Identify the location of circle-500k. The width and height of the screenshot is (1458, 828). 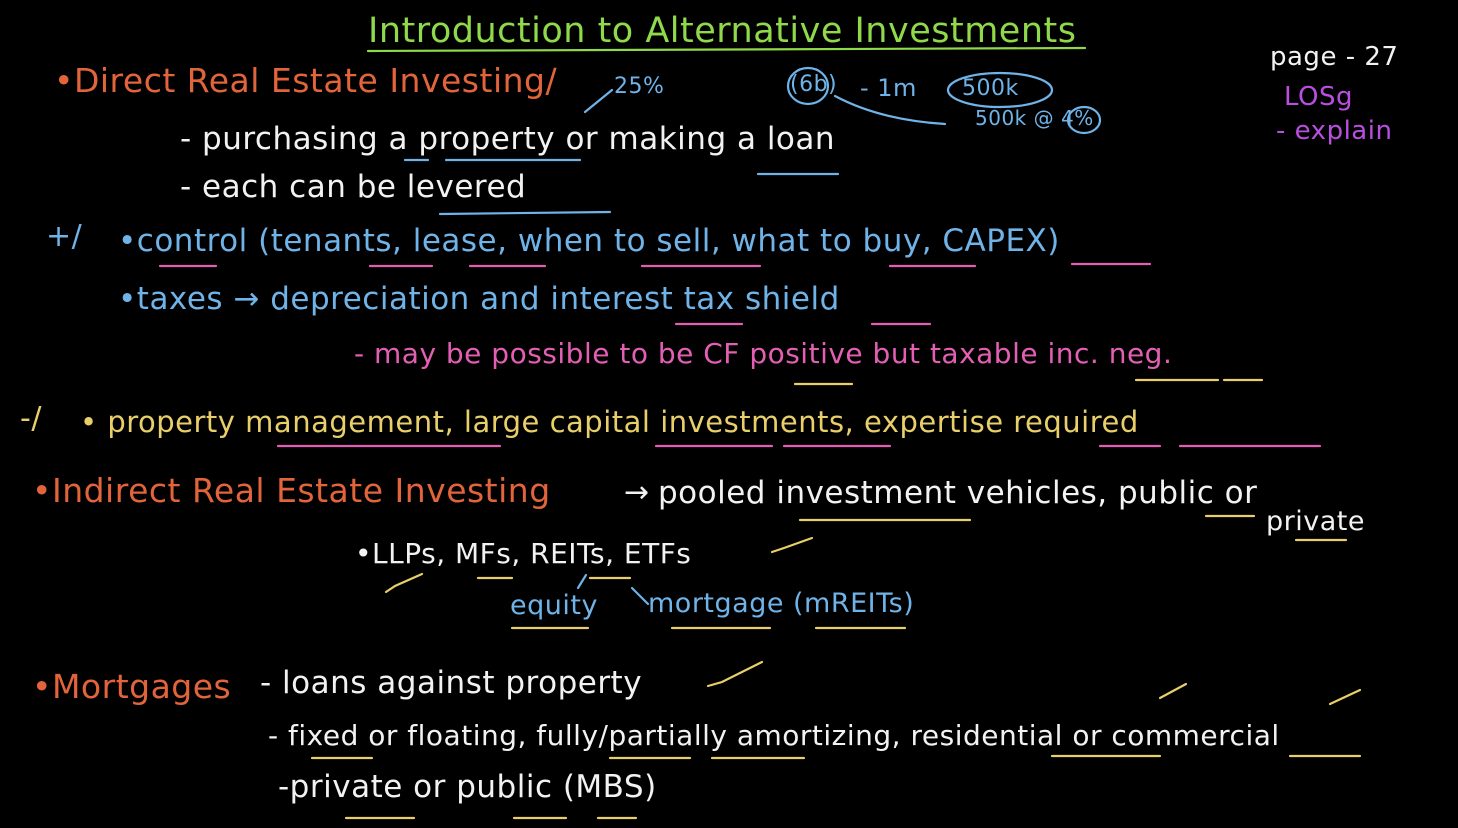
(1000, 90).